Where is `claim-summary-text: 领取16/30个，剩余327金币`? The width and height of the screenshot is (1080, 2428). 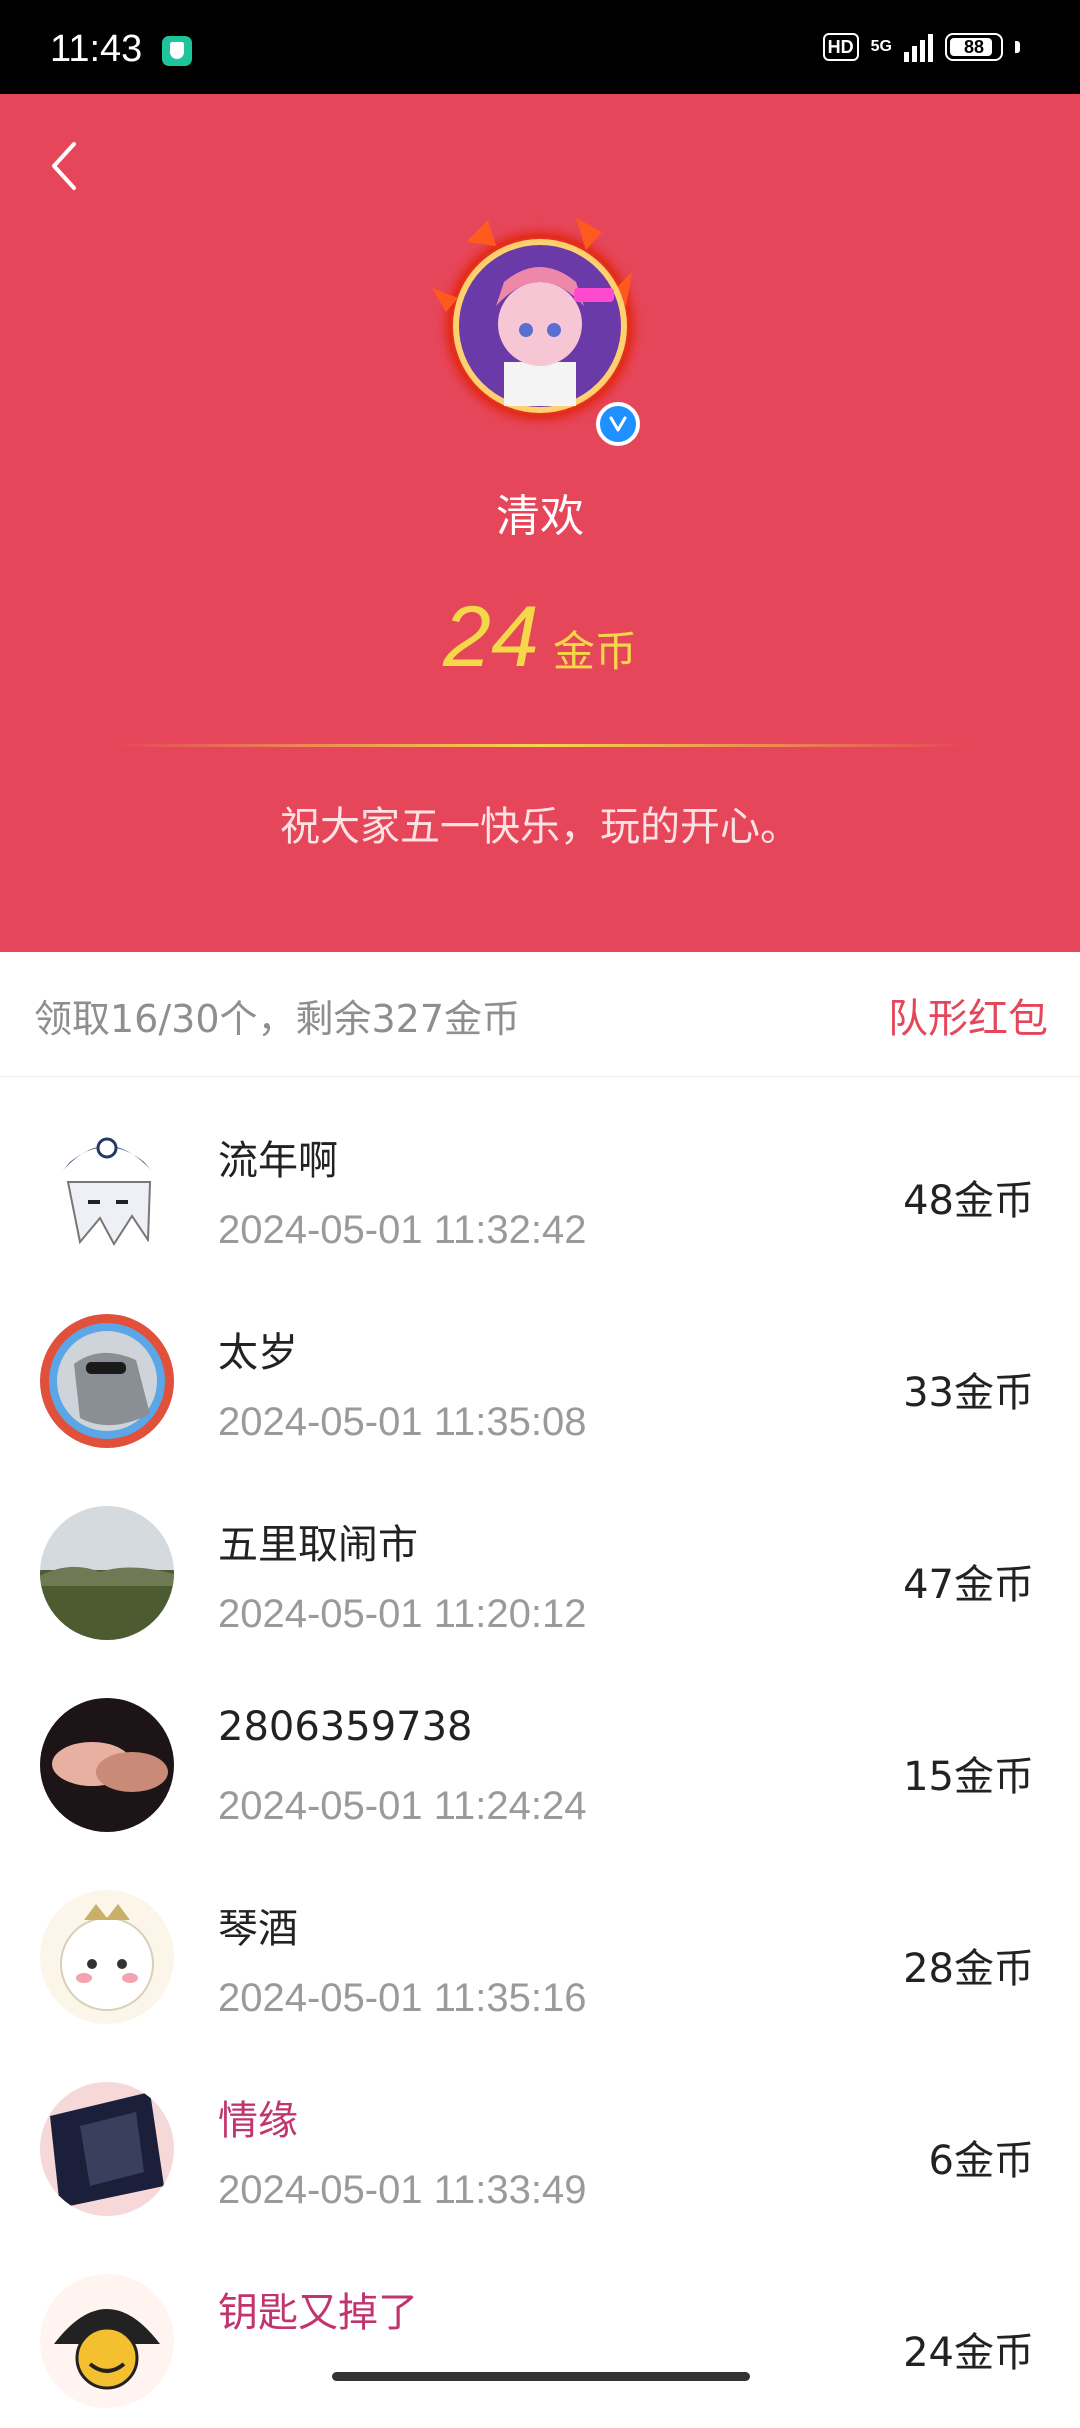 claim-summary-text: 领取16/30个，剩余327金币 is located at coordinates (277, 1019).